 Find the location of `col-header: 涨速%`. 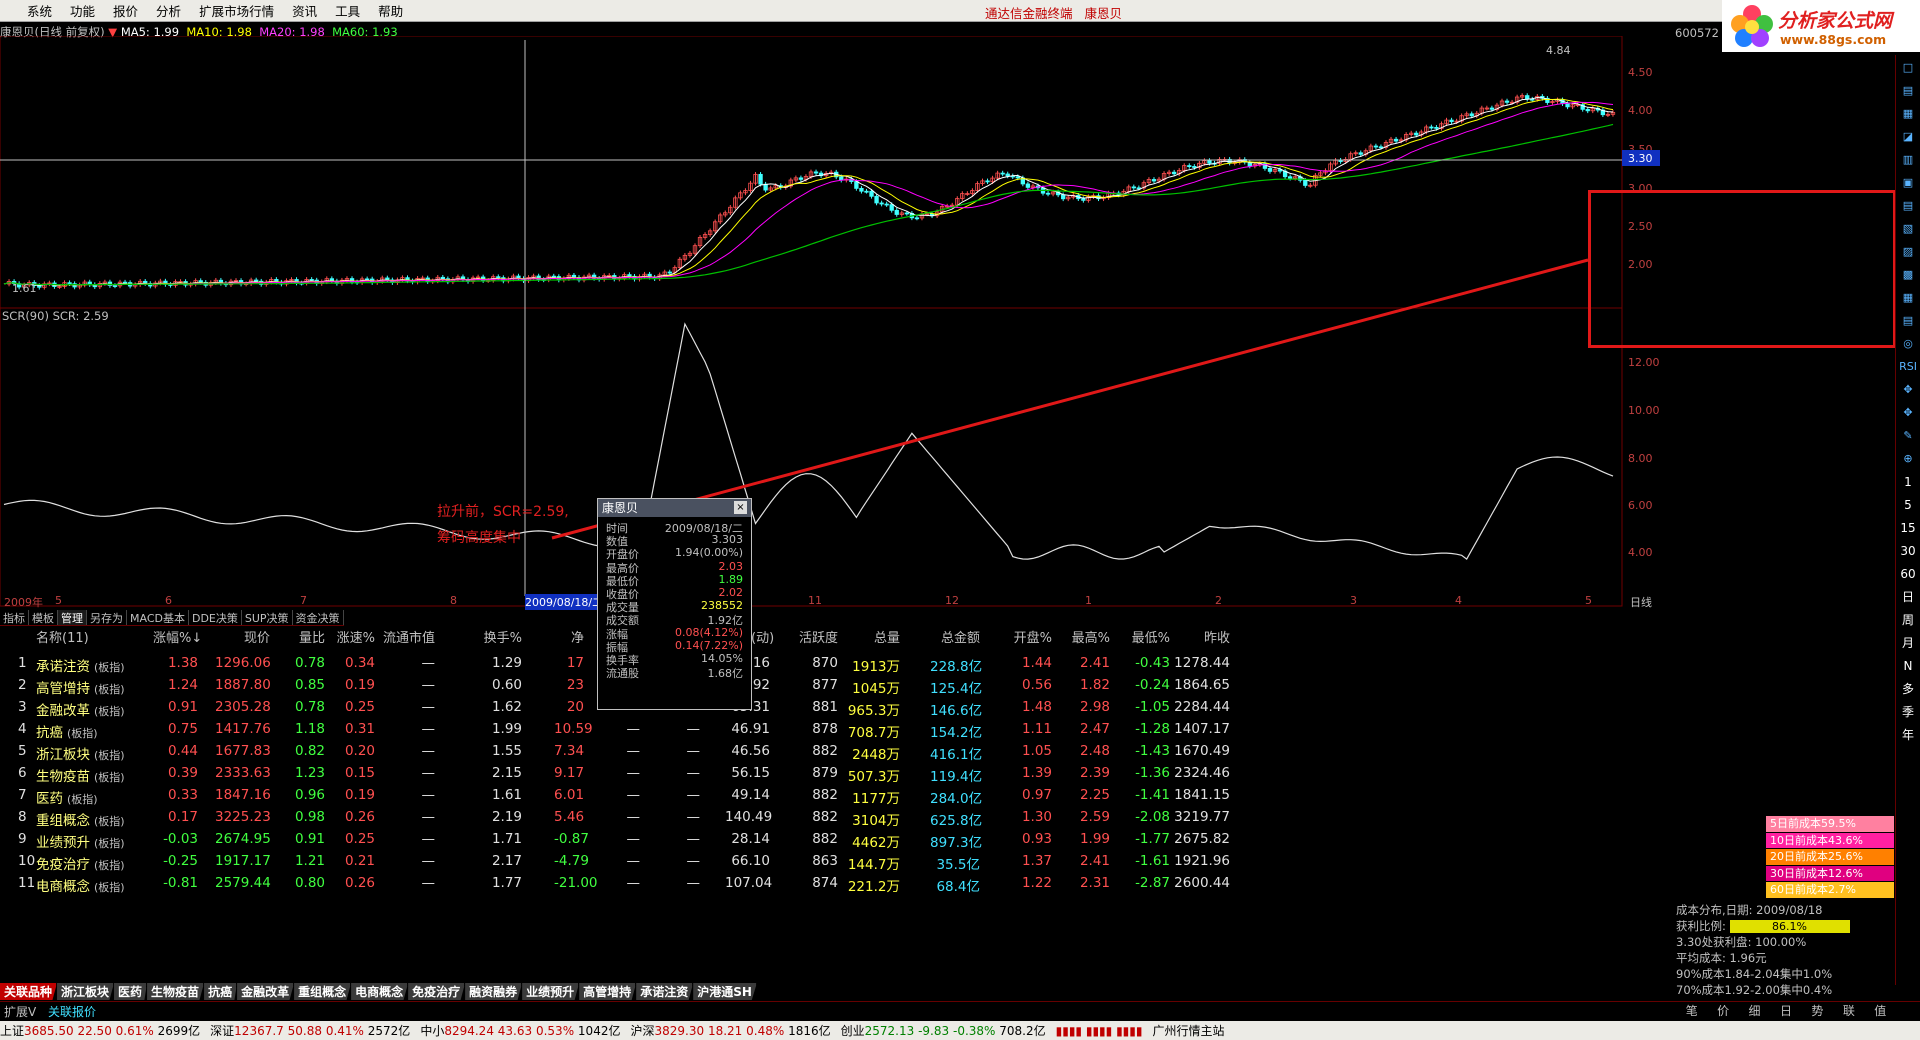

col-header: 涨速% is located at coordinates (355, 636).